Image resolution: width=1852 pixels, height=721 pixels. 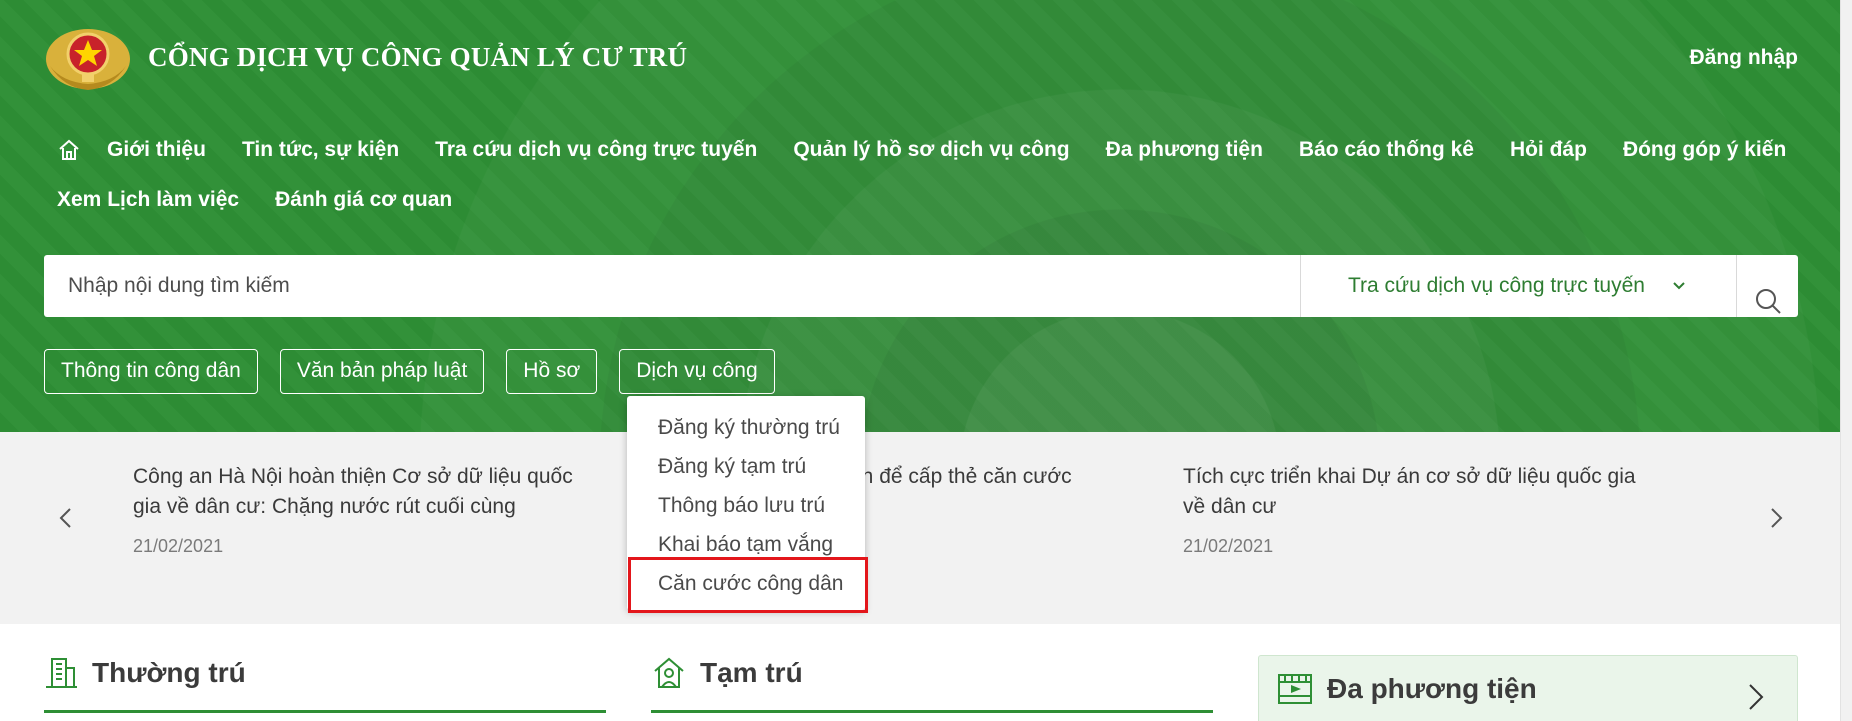 I want to click on chevron-left-icon, so click(x=66, y=518).